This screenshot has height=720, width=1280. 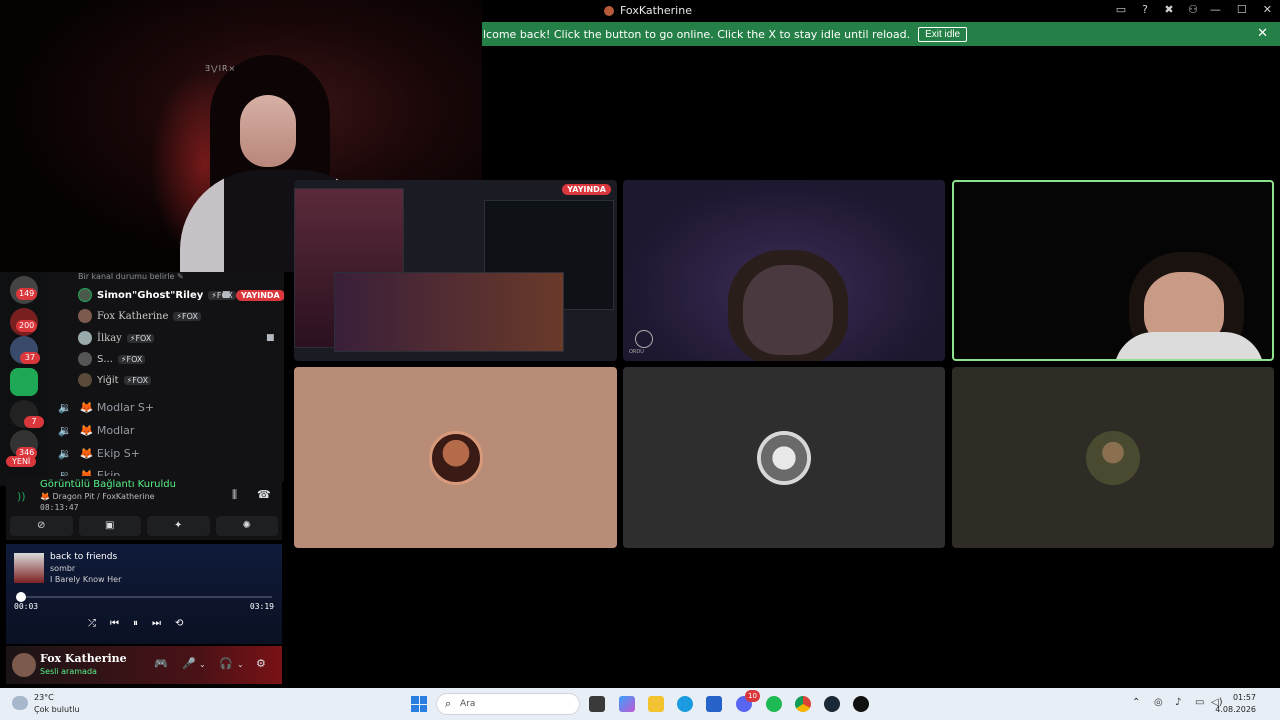 I want to click on help-icon: ?, so click(x=1145, y=10).